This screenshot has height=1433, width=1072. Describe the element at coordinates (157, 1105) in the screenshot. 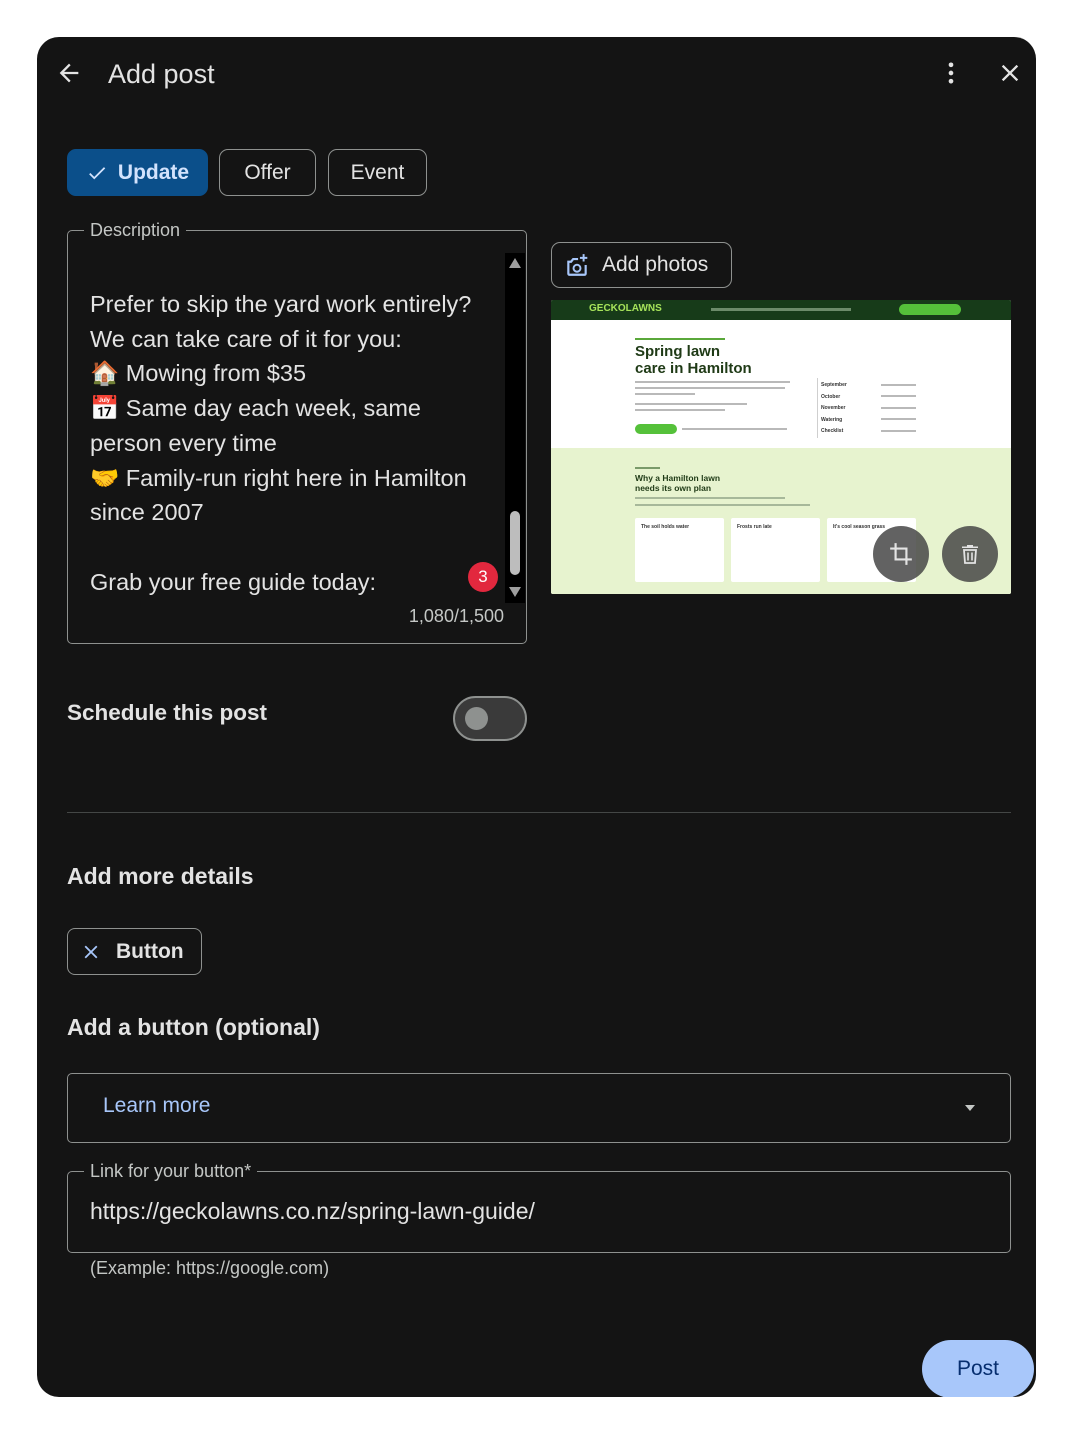

I see `button-type-value: Learn more` at that location.